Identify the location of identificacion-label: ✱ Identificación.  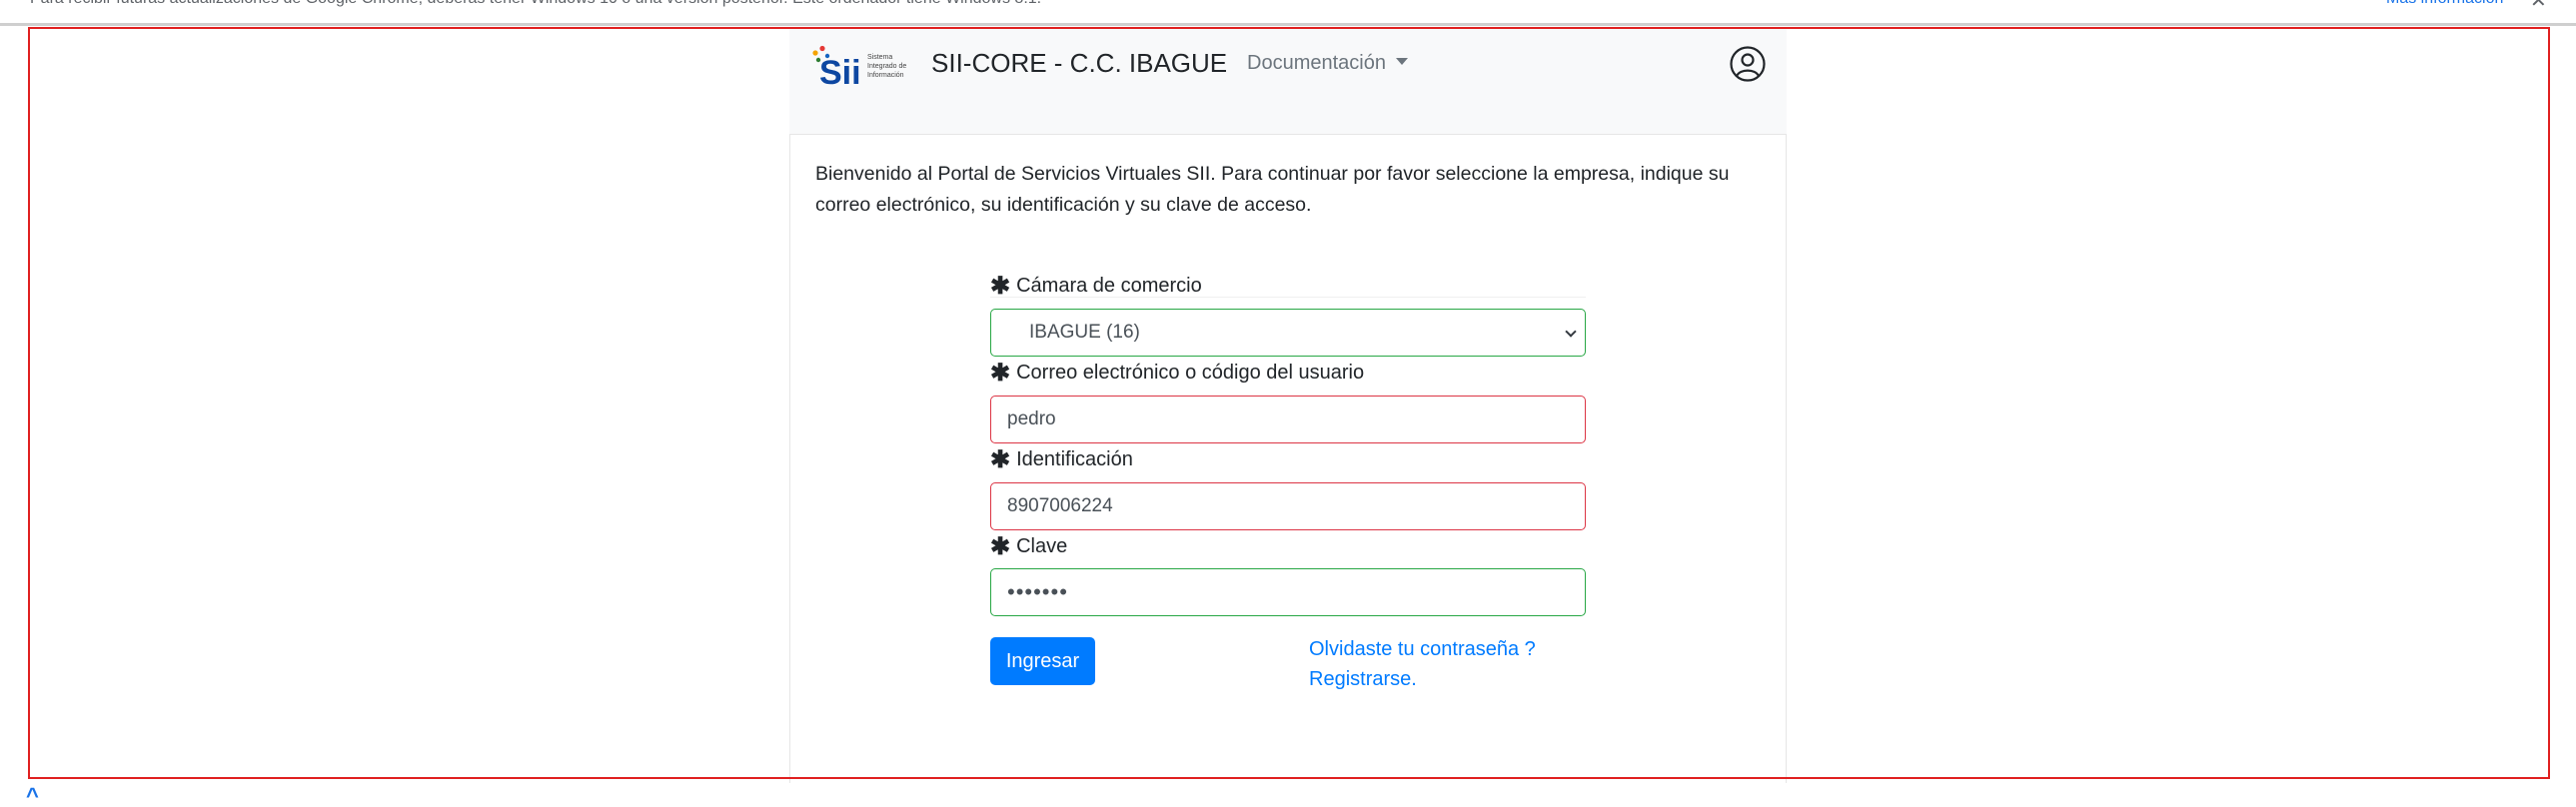
(1061, 458).